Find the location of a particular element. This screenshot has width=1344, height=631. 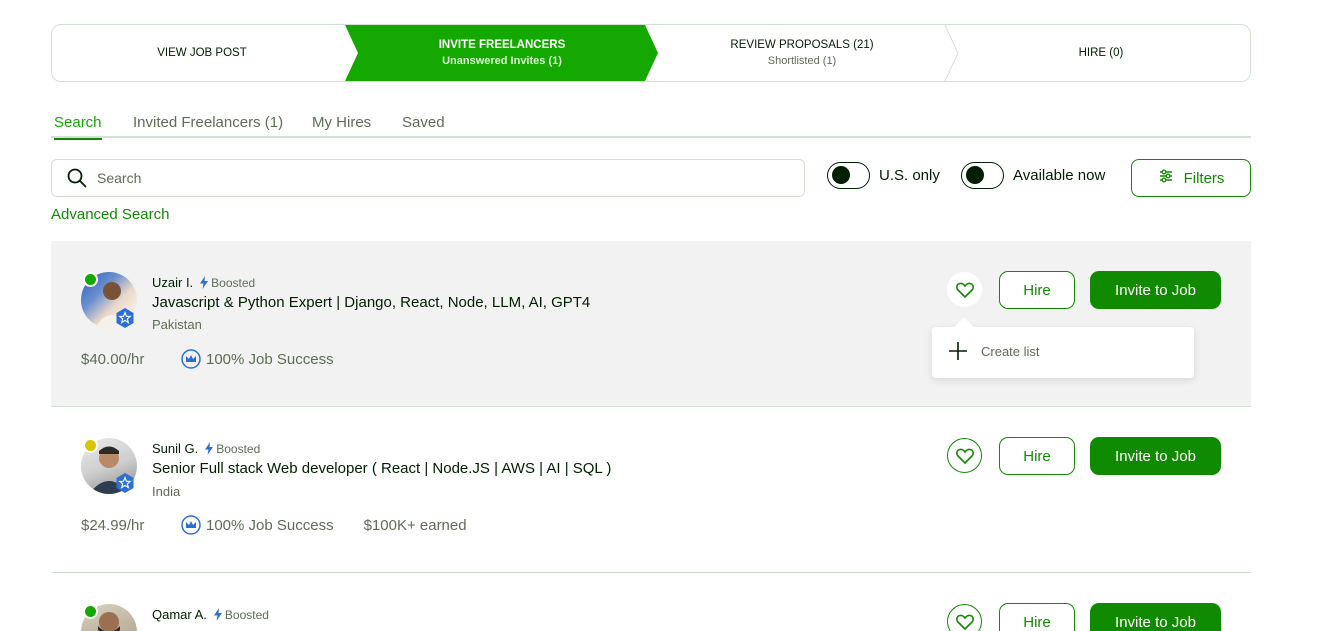

available-now-toggle-group: Available now is located at coordinates (1033, 175).